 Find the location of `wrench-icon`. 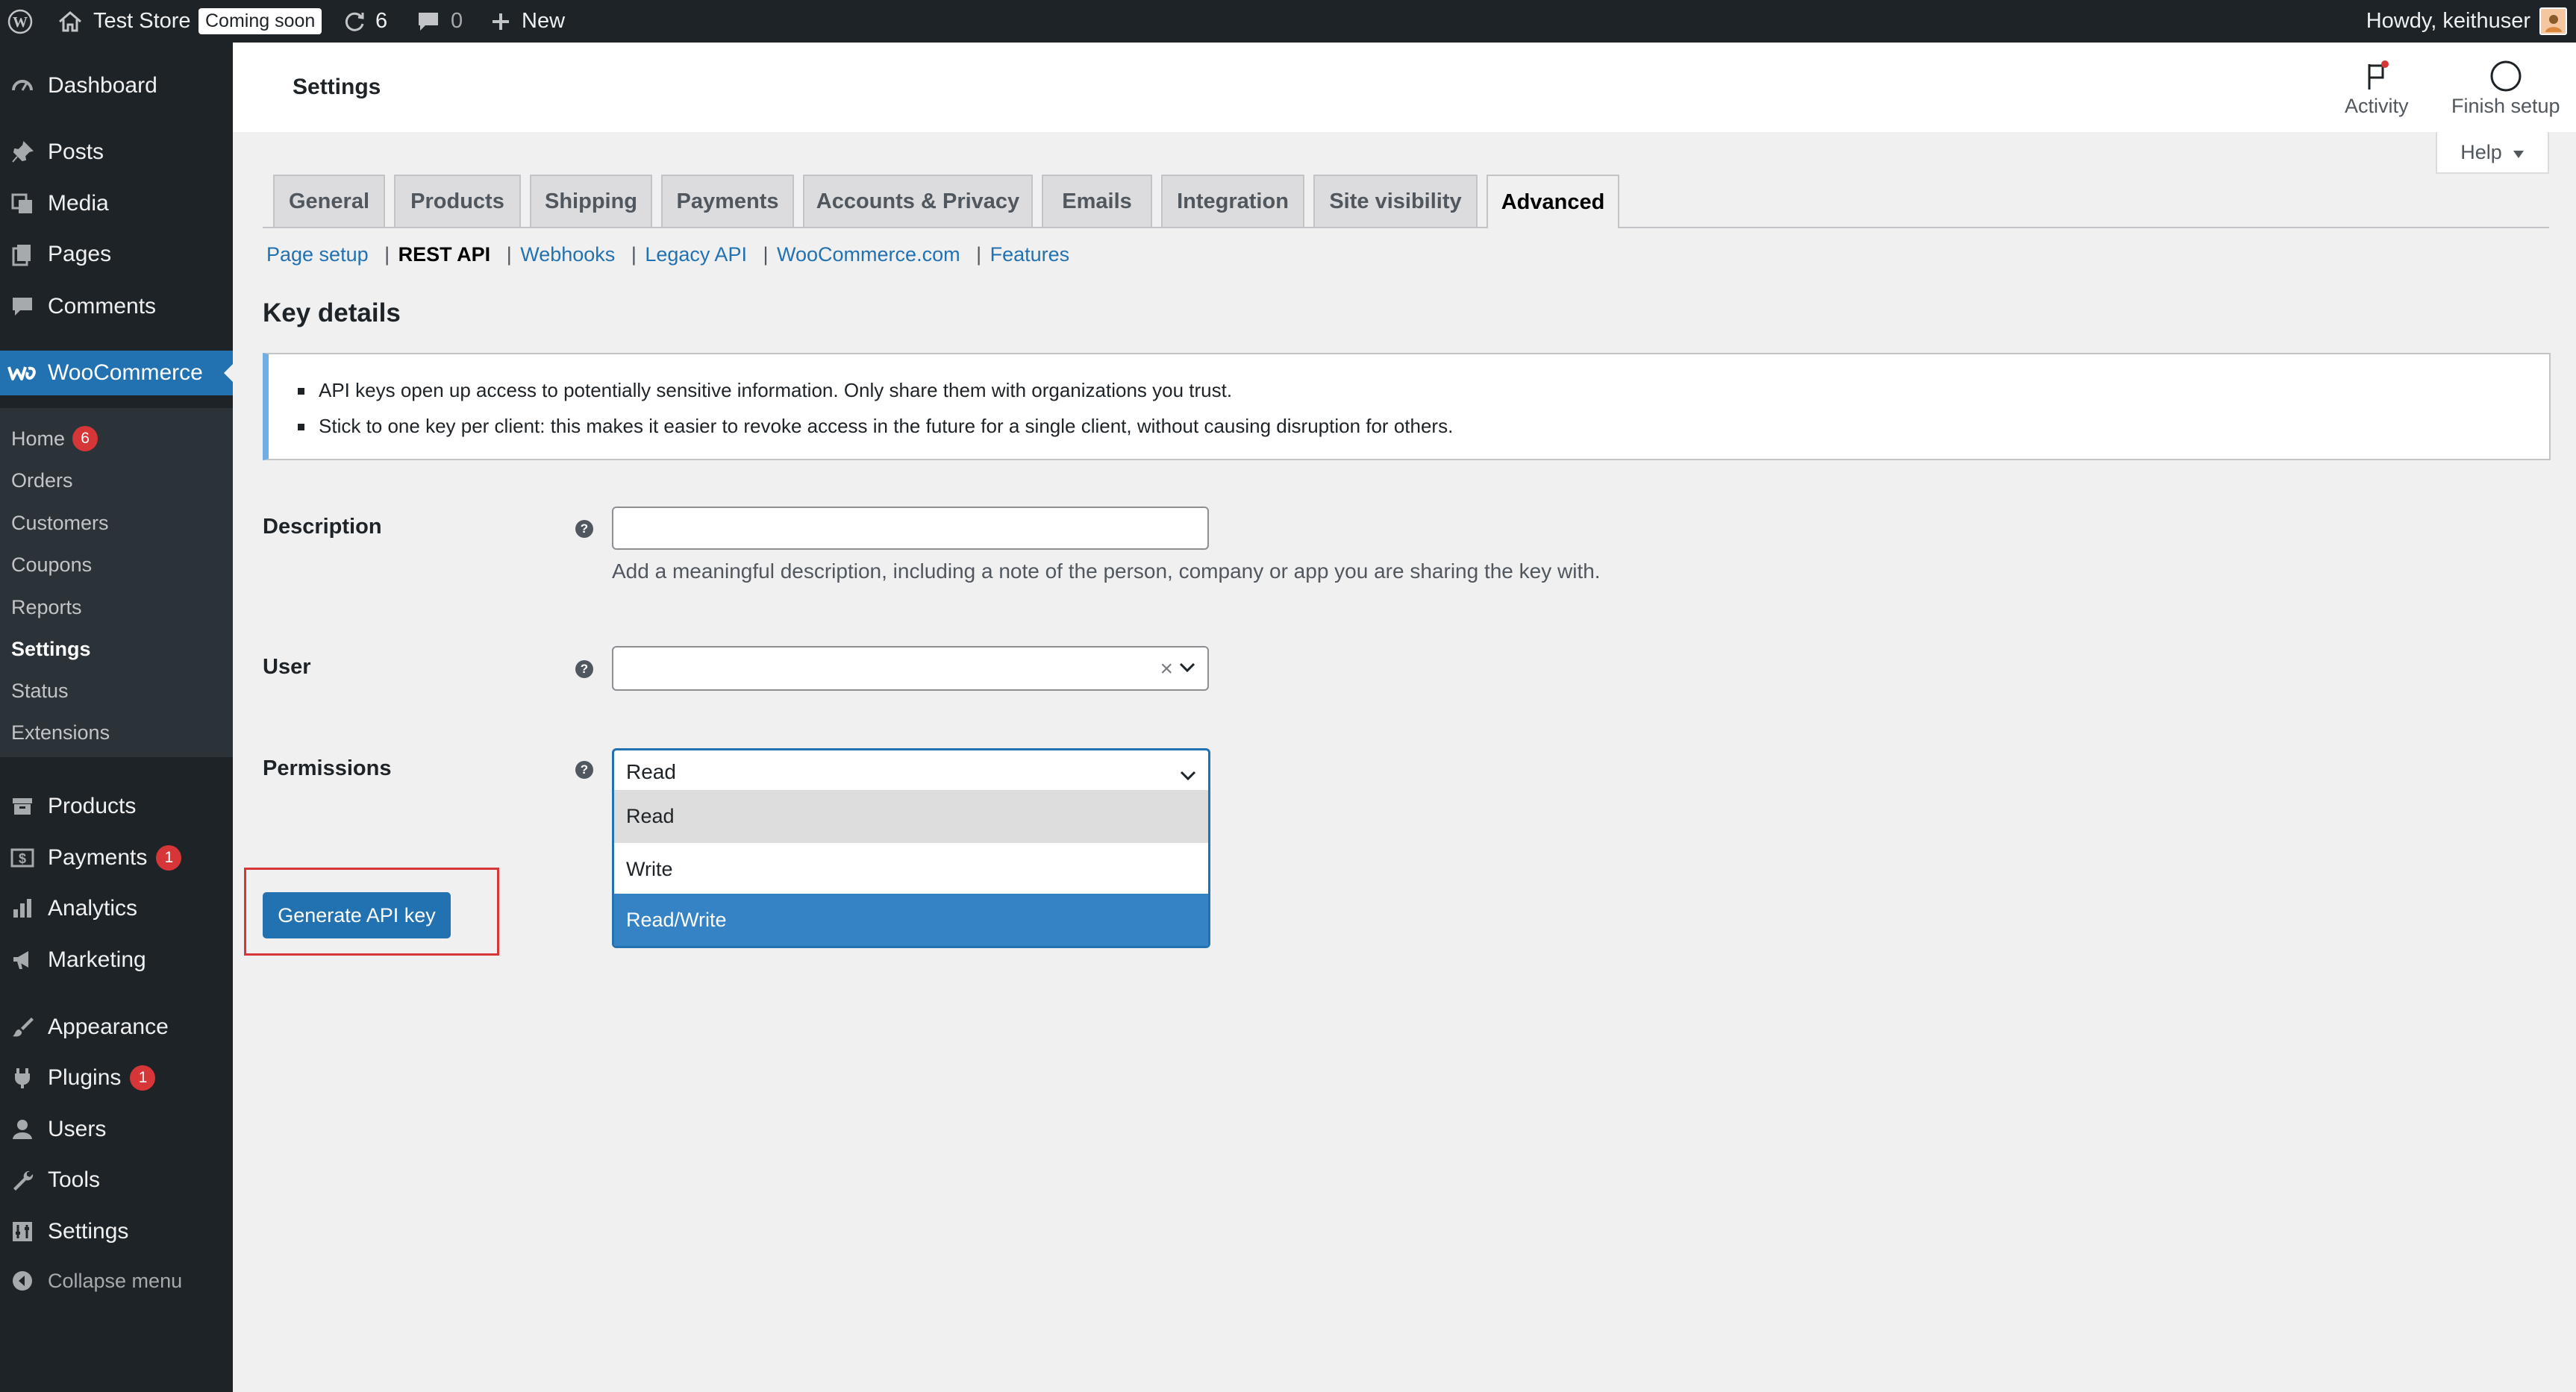

wrench-icon is located at coordinates (22, 1180).